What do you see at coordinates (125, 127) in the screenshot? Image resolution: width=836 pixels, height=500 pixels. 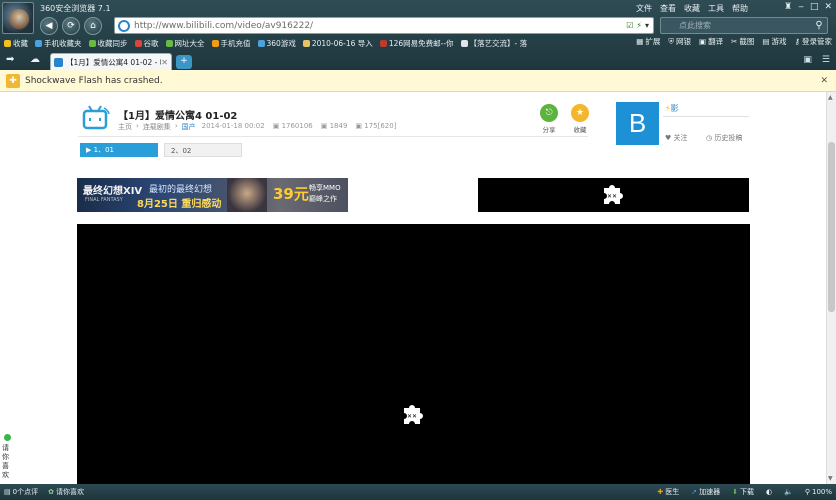 I see `crumb-home: 主页` at bounding box center [125, 127].